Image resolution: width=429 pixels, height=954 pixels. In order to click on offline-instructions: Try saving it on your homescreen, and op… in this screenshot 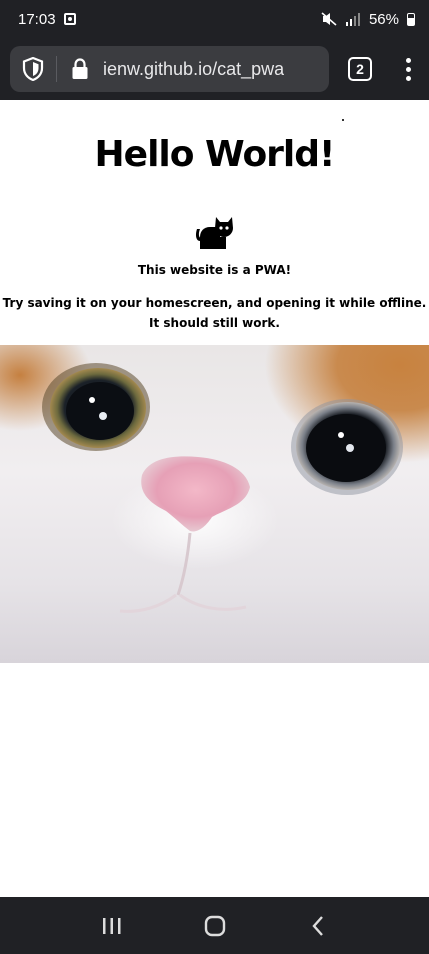, I will do `click(214, 313)`.